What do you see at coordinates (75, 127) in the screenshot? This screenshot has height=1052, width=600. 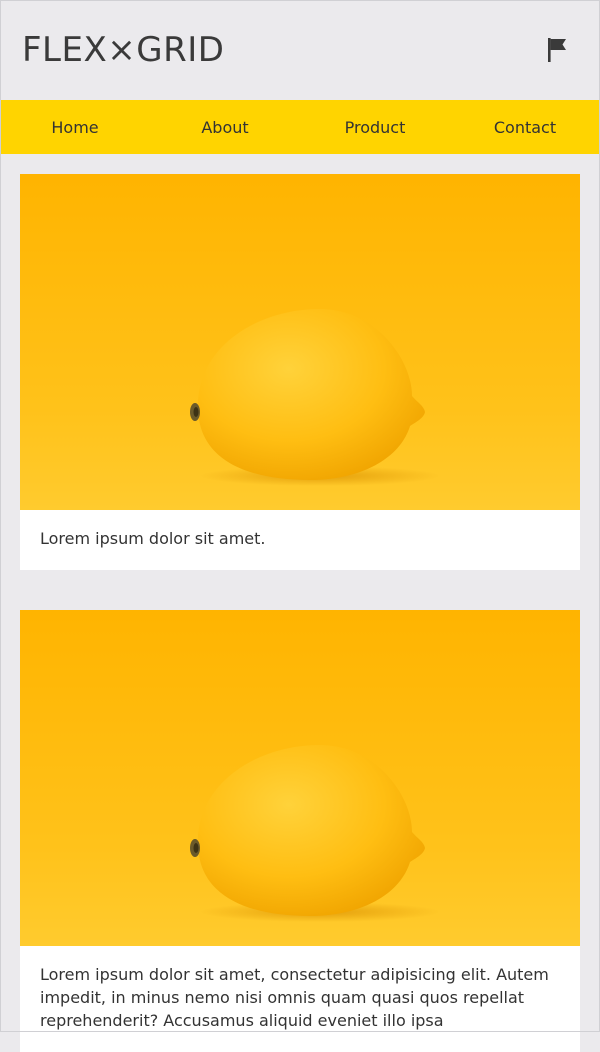 I see `nav-item-home: Home` at bounding box center [75, 127].